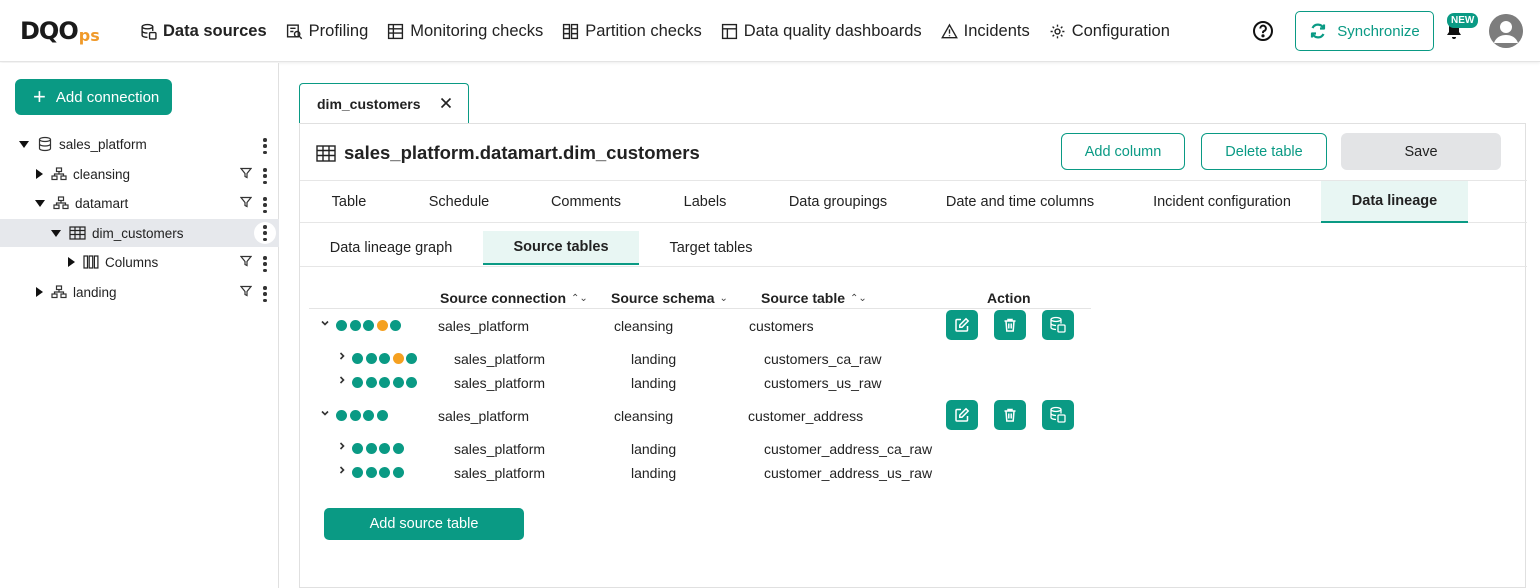  Describe the element at coordinates (1506, 31) in the screenshot. I see `user-avatar` at that location.